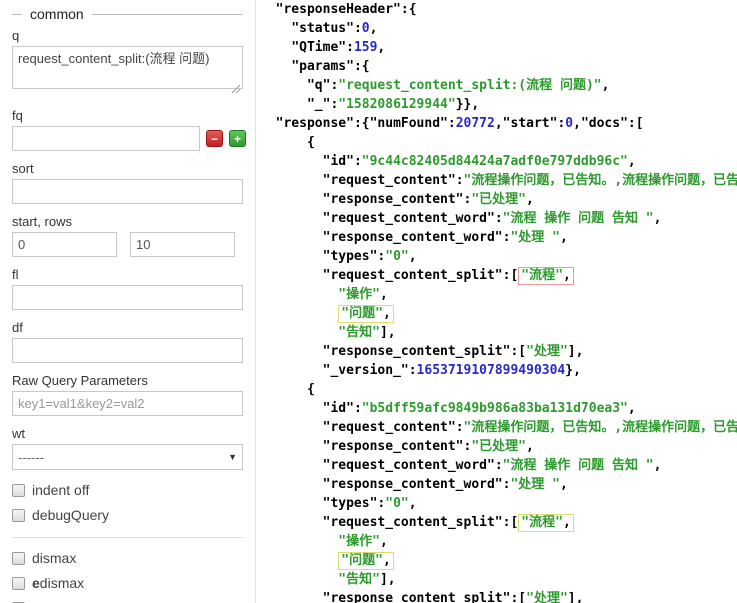 The height and width of the screenshot is (603, 737). What do you see at coordinates (106, 138) in the screenshot?
I see `fq-input` at bounding box center [106, 138].